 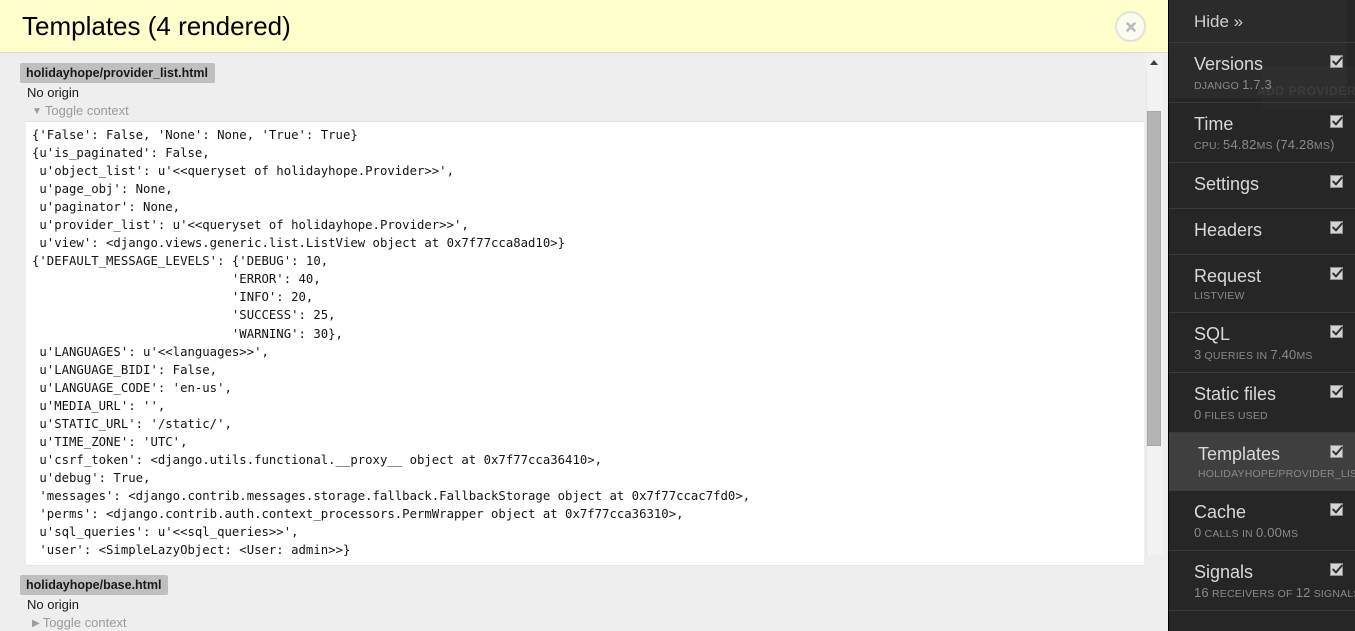 I want to click on toolbar-panel-static-files: Static files 0 files used, so click(x=1262, y=403).